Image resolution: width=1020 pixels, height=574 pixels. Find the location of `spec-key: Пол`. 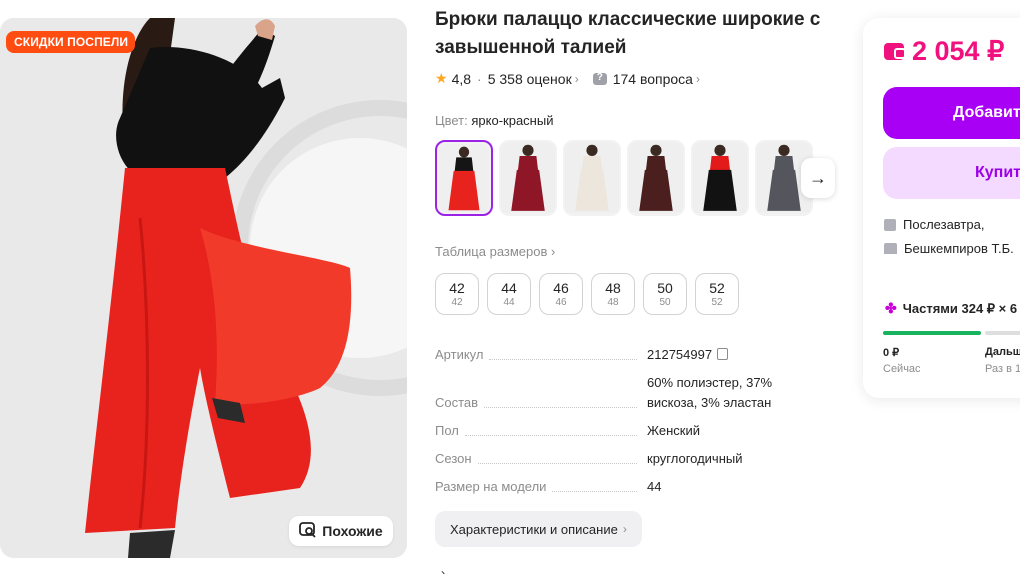

spec-key: Пол is located at coordinates (447, 430).